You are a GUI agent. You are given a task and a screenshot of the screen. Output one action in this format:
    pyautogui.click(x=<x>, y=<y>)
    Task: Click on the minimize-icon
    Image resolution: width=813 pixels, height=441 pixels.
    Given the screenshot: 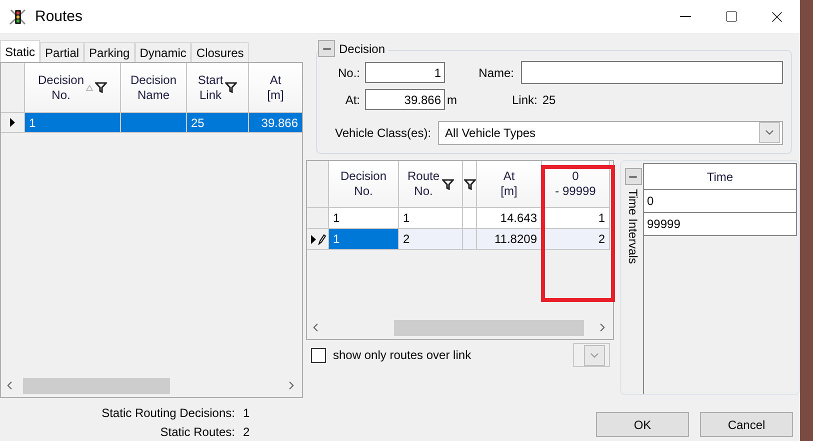 What is the action you would take?
    pyautogui.click(x=685, y=16)
    